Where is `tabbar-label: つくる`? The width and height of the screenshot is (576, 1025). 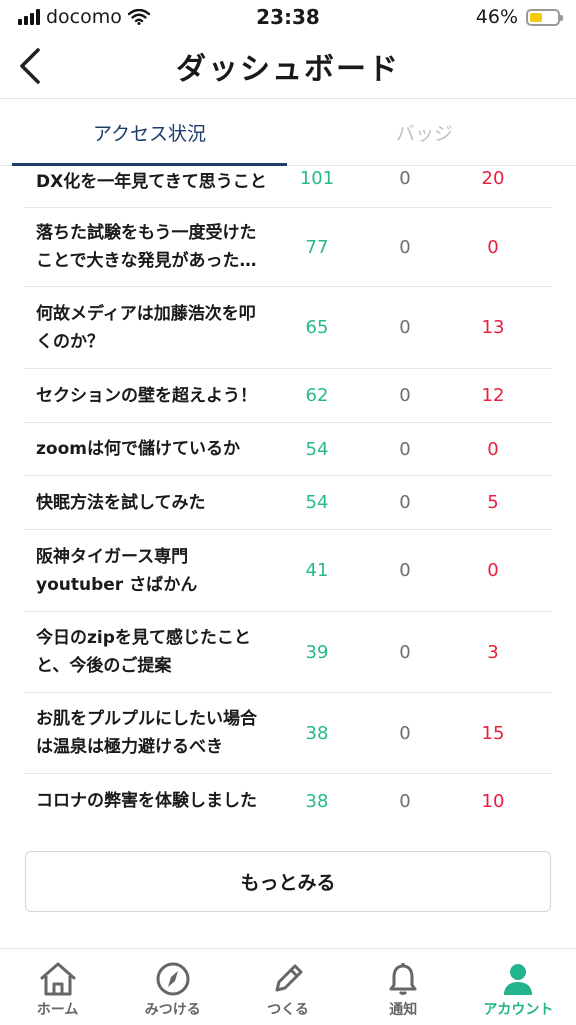 tabbar-label: つくる is located at coordinates (288, 1010).